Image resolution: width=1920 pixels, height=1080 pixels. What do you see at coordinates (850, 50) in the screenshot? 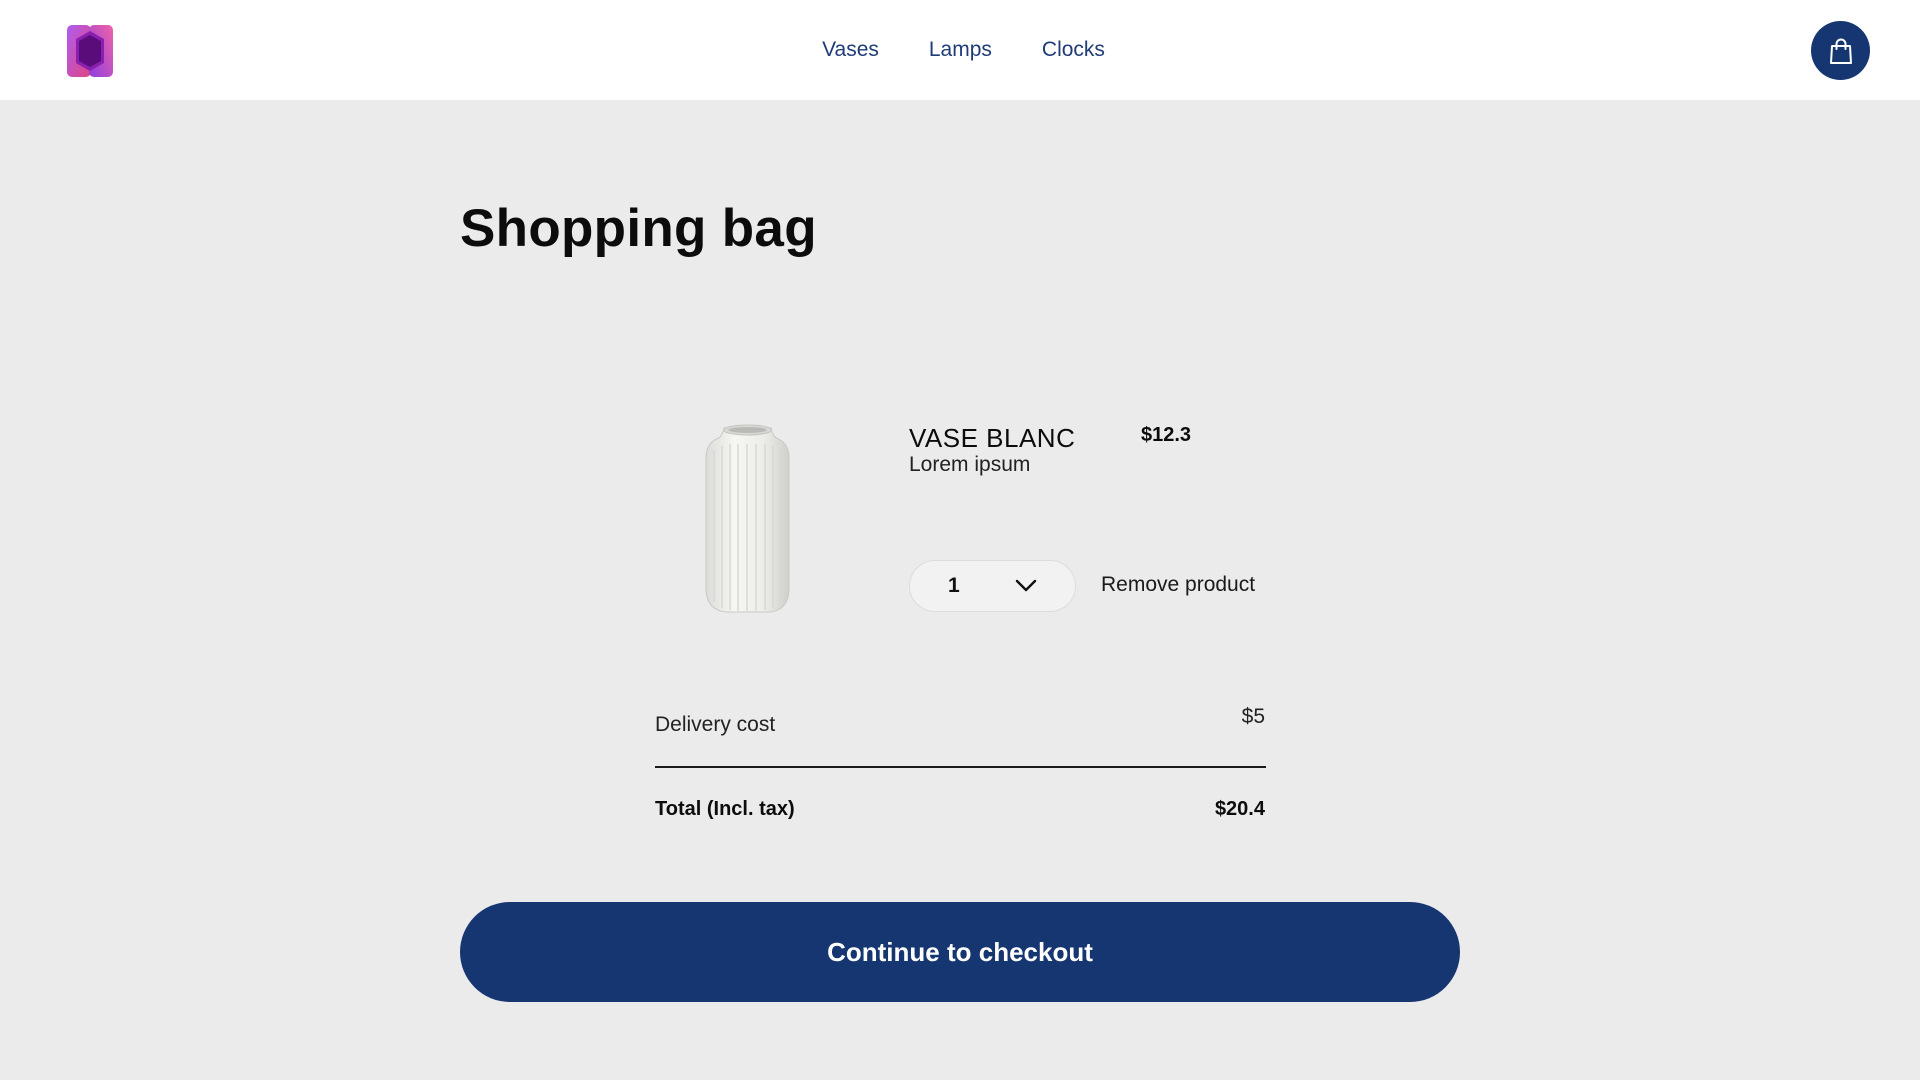
I see `nav-link-vases: Vases` at bounding box center [850, 50].